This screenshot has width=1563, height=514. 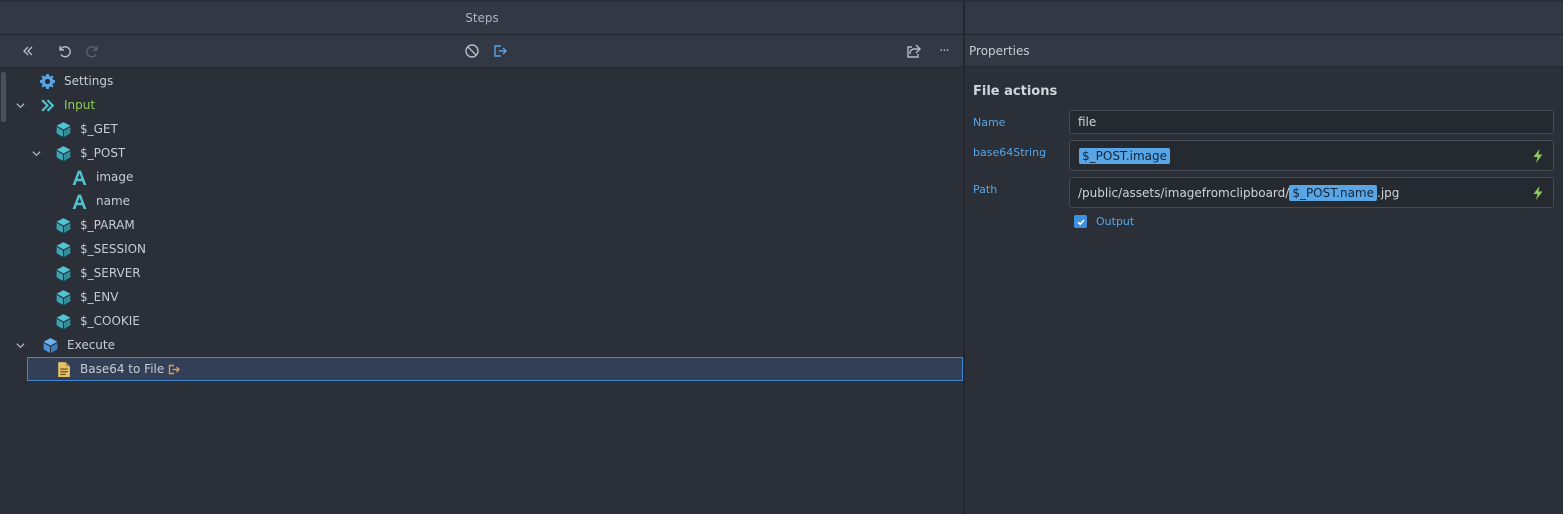 I want to click on tree-item-post: $_POST, so click(x=482, y=153).